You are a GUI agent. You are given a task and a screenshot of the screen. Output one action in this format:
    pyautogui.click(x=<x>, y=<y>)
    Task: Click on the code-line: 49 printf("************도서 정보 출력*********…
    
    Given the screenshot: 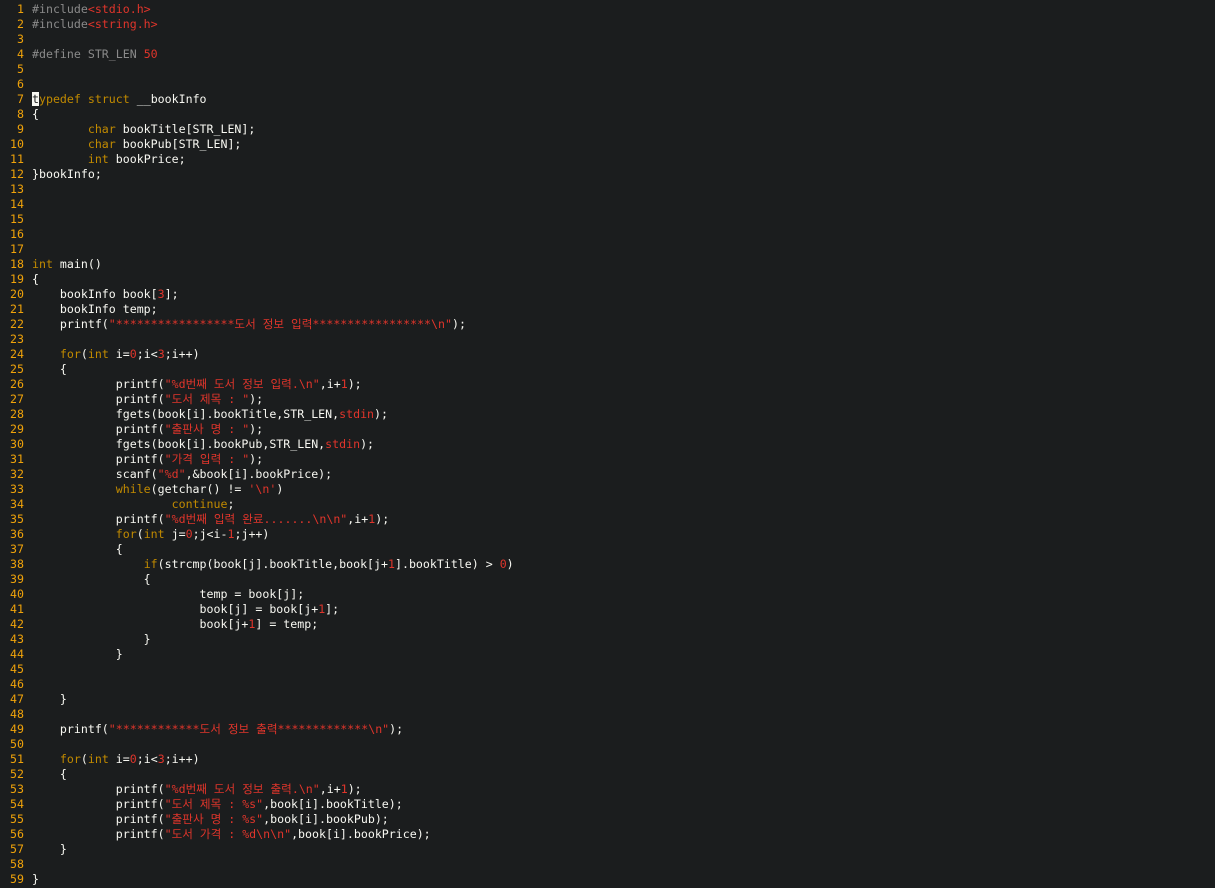 What is the action you would take?
    pyautogui.click(x=607, y=729)
    